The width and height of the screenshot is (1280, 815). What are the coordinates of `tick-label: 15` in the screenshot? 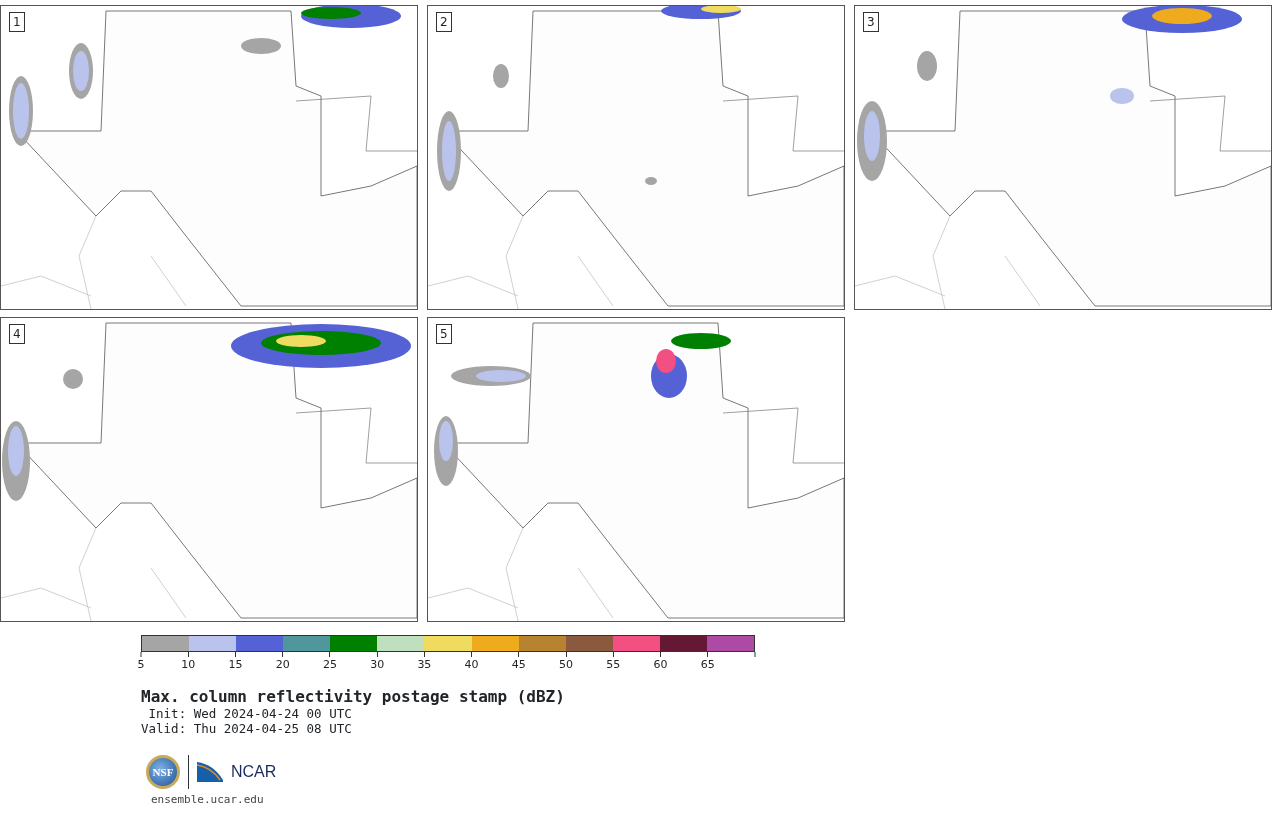 It's located at (235, 664).